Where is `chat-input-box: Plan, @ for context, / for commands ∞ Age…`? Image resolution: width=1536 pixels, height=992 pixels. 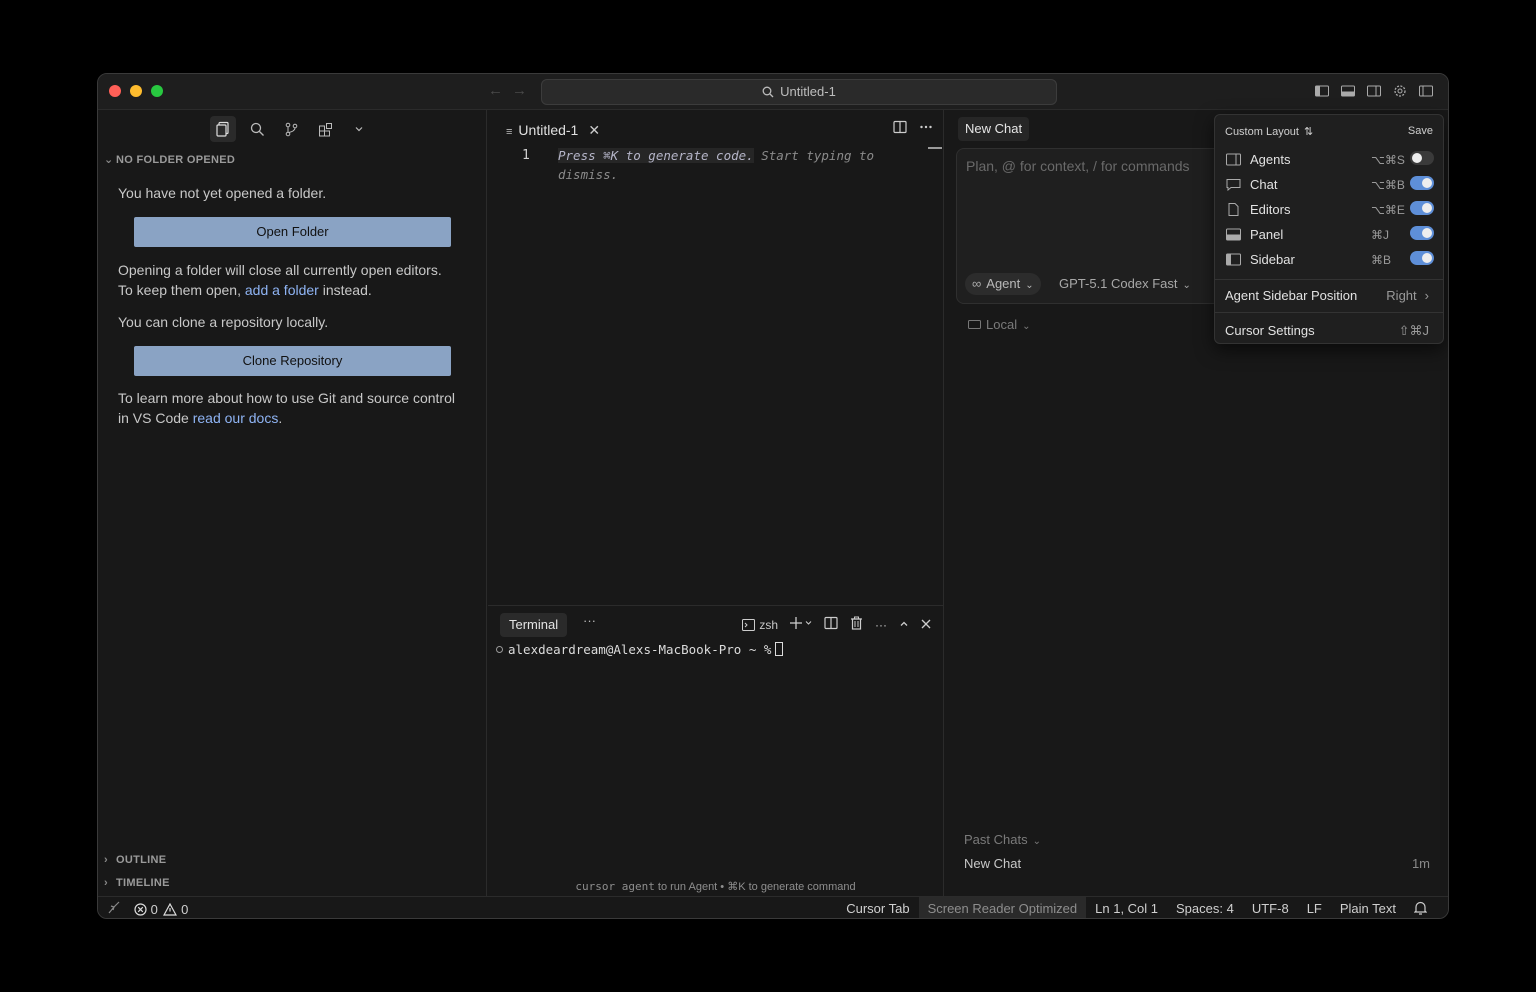
chat-input-box: Plan, @ for context, / for commands ∞ Age… is located at coordinates (1106, 226).